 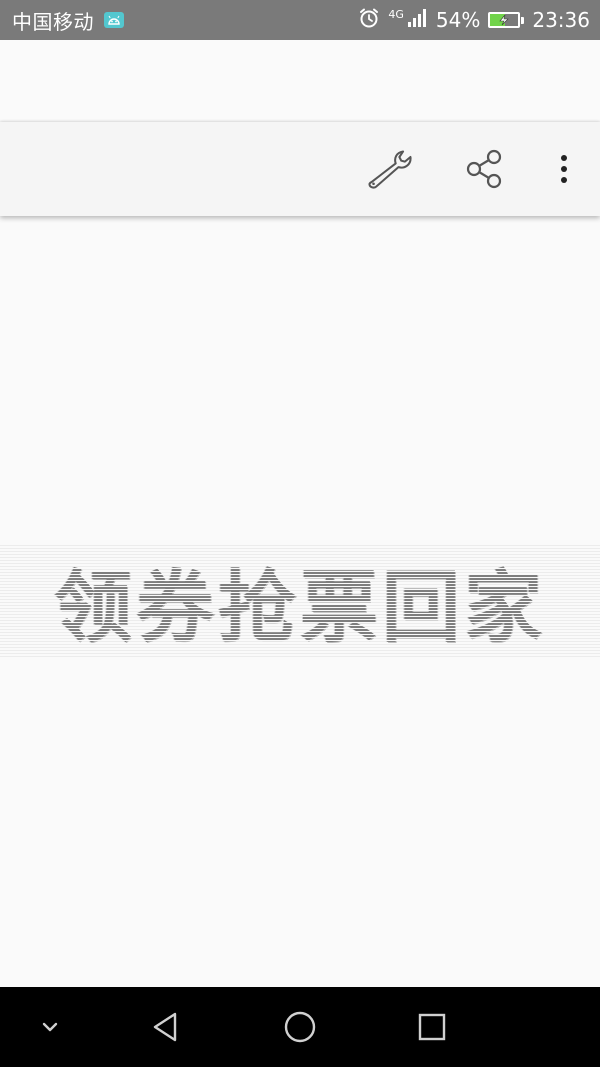 I want to click on battery-percent: 54%, so click(x=458, y=20).